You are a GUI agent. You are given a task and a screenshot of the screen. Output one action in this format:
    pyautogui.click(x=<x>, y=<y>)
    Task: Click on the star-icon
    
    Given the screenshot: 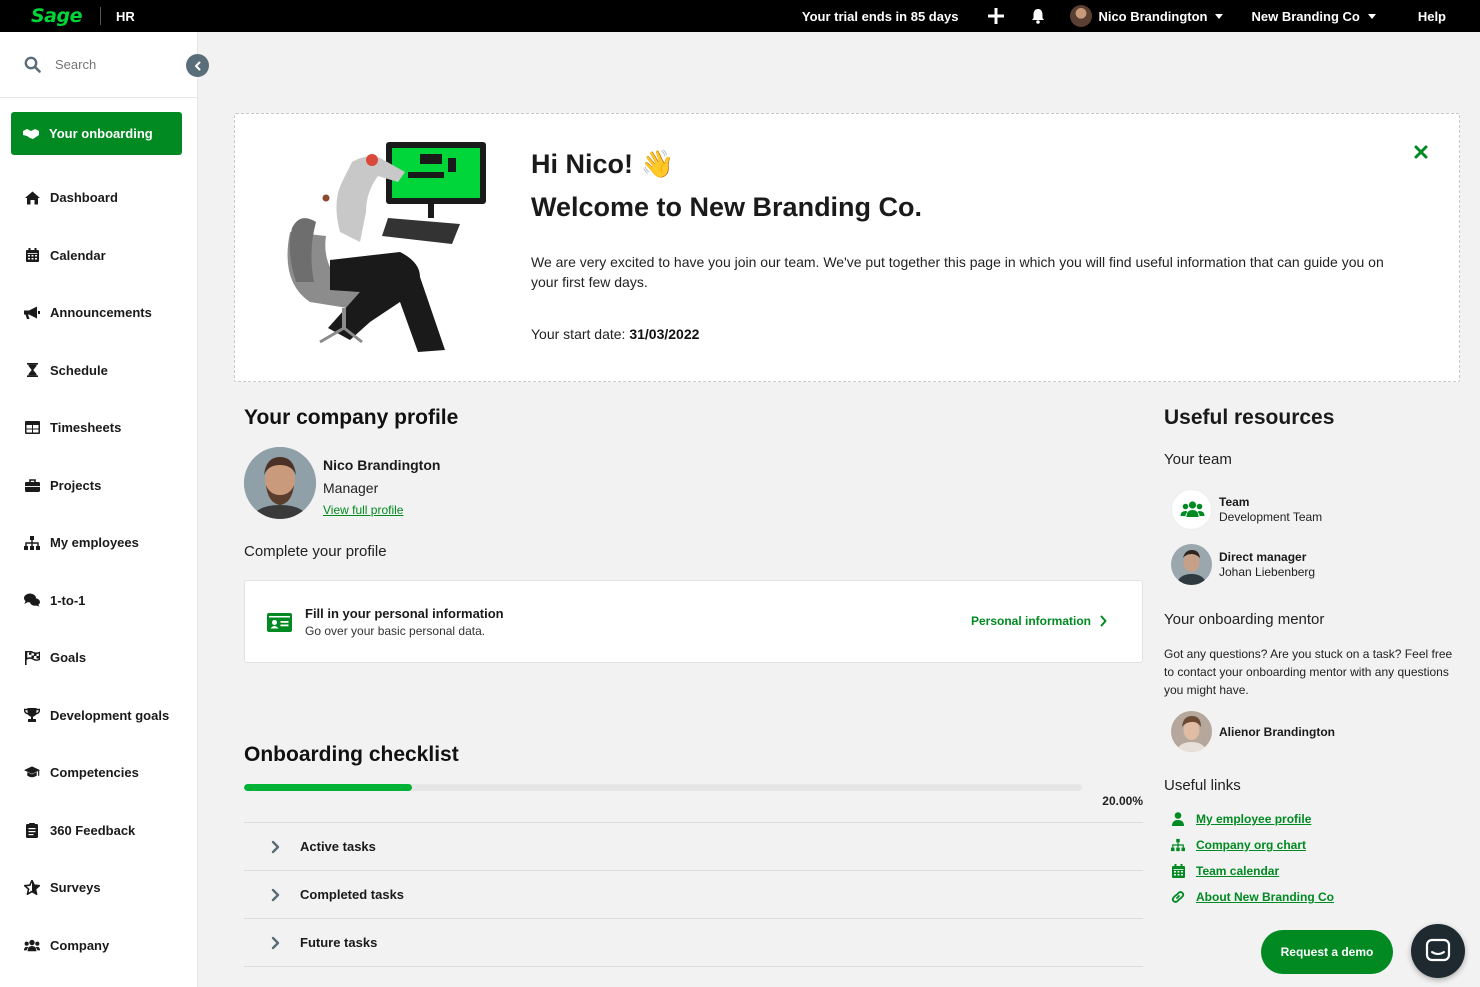 What is the action you would take?
    pyautogui.click(x=32, y=888)
    